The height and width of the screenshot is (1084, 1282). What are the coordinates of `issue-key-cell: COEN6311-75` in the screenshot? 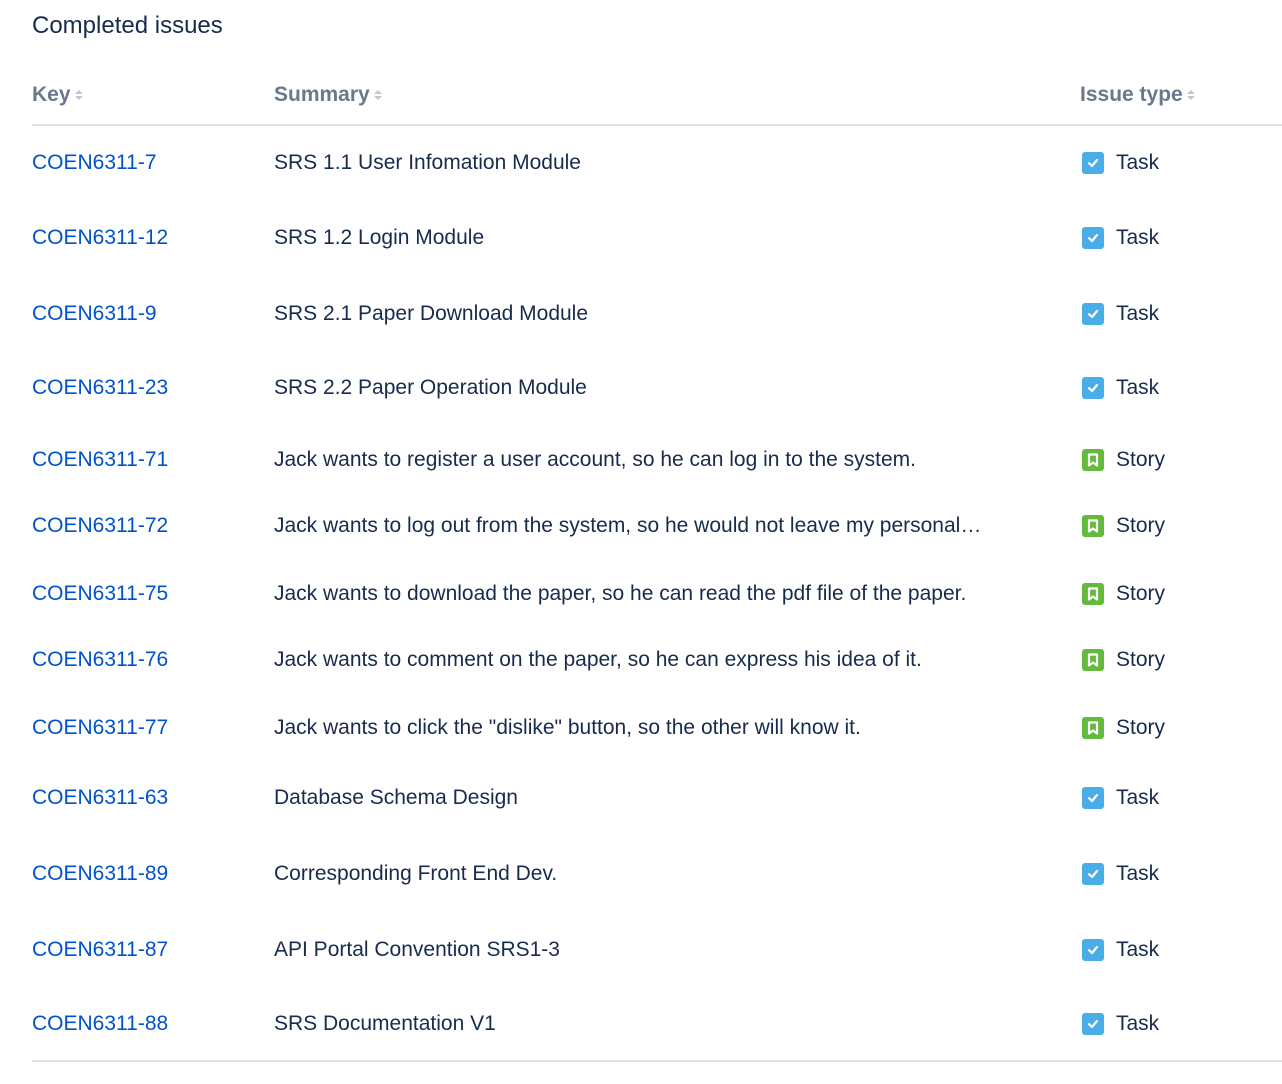 It's located at (100, 594).